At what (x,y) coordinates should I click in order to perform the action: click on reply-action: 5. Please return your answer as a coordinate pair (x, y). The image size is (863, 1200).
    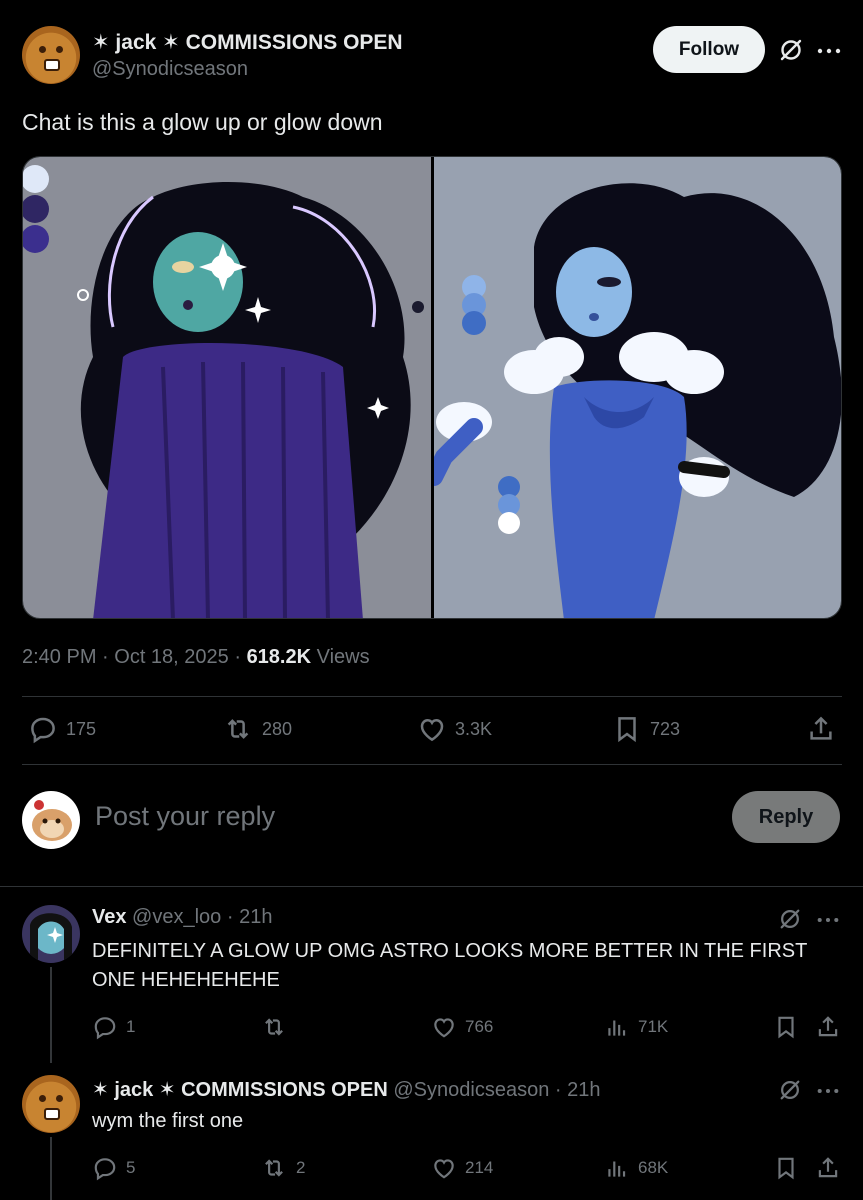
    Looking at the image, I should click on (113, 1168).